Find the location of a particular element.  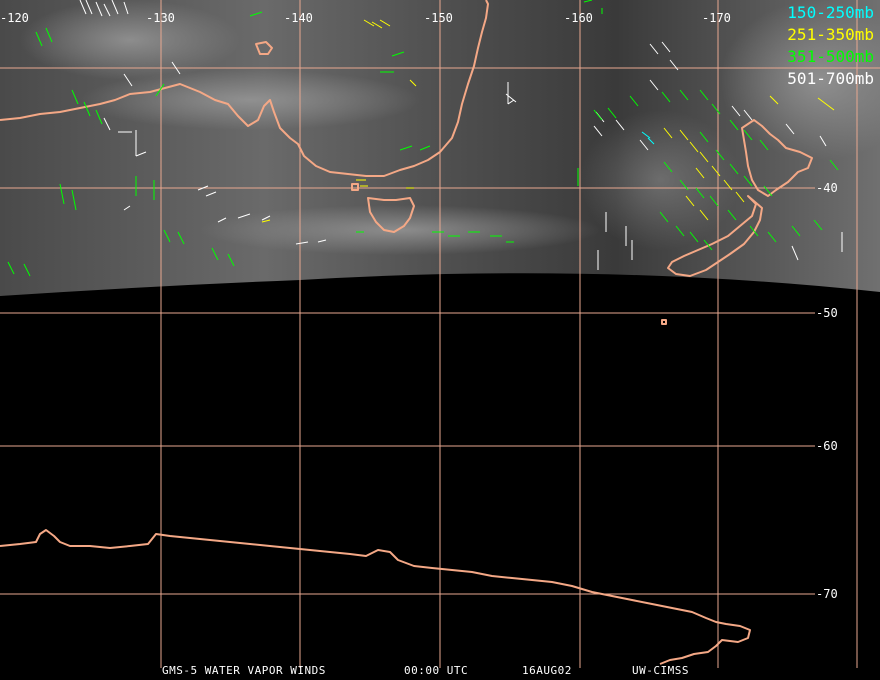

lon-label: -170 is located at coordinates (716, 18).